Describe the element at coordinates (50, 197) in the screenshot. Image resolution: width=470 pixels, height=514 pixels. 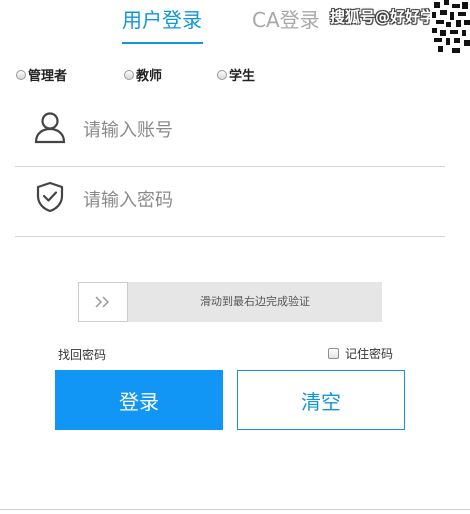
I see `shield-check-icon` at that location.